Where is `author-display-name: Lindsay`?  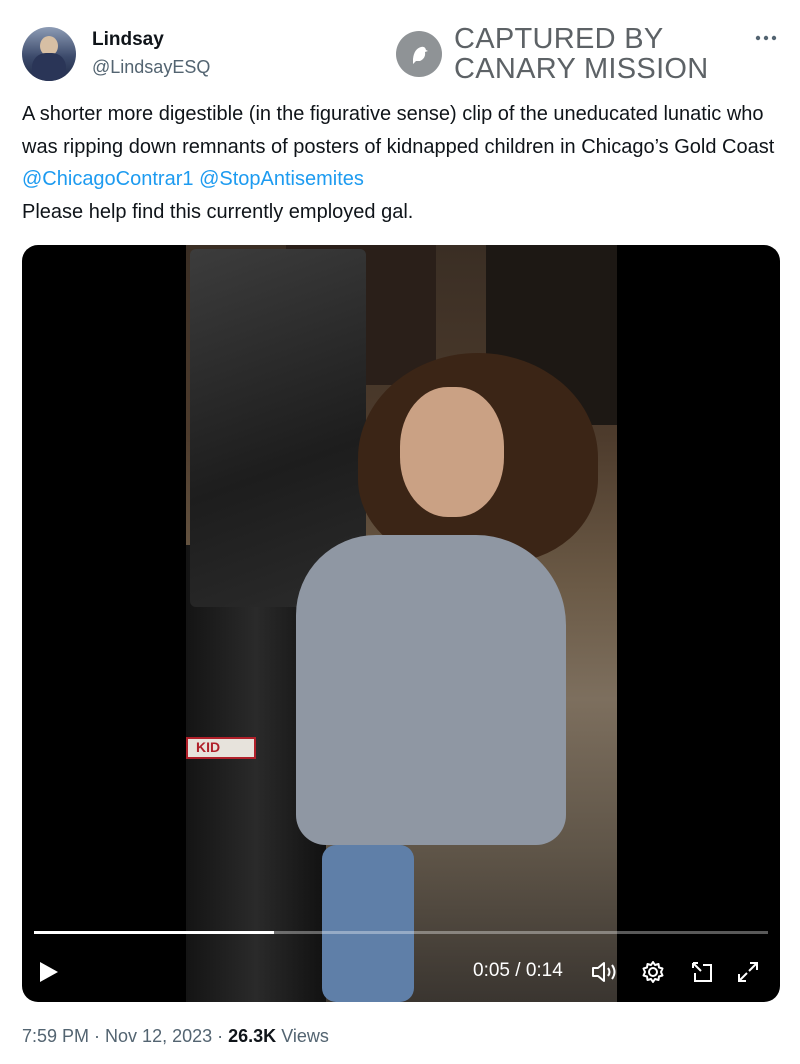 author-display-name: Lindsay is located at coordinates (128, 40).